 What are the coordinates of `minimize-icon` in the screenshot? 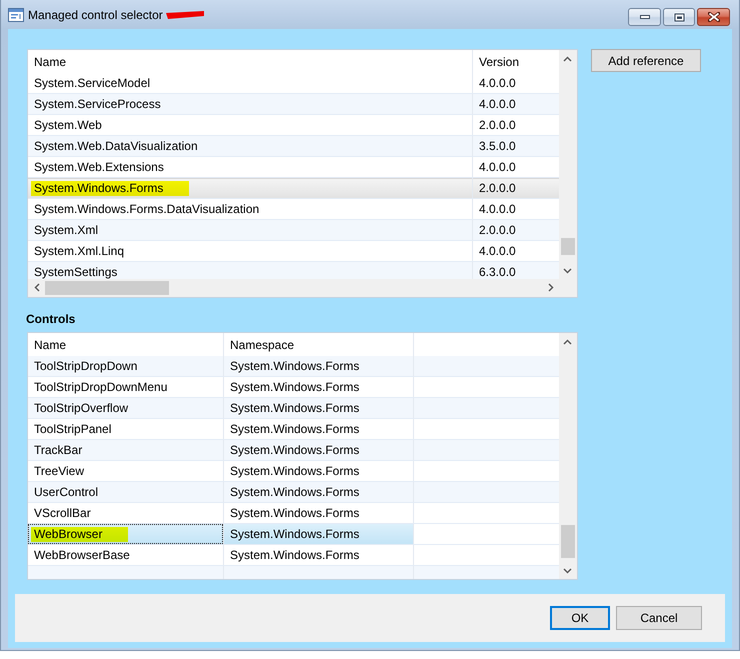 It's located at (645, 17).